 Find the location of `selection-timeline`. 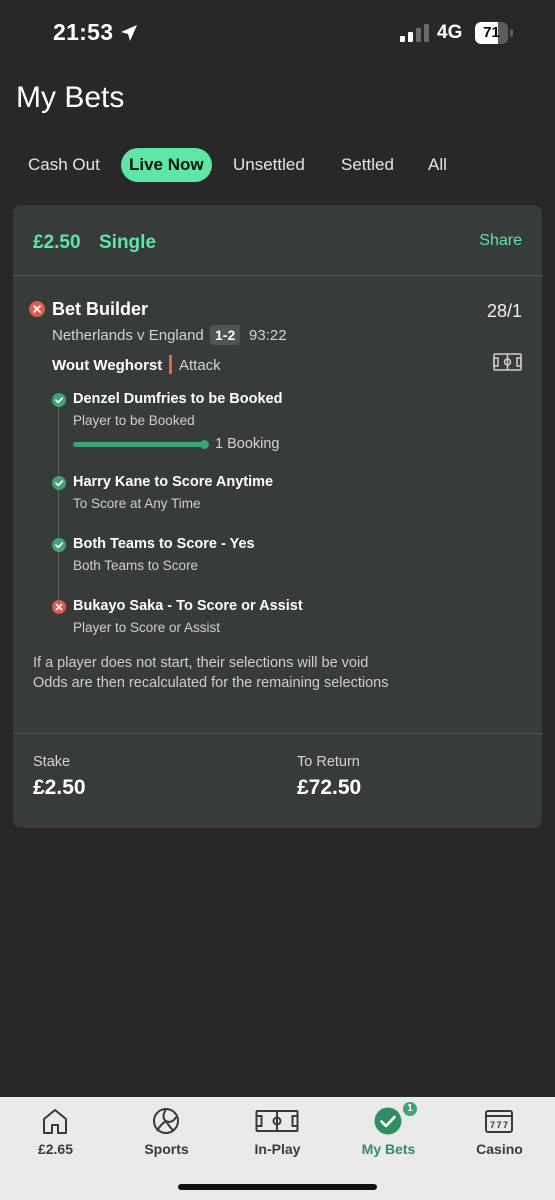

selection-timeline is located at coordinates (58, 503).